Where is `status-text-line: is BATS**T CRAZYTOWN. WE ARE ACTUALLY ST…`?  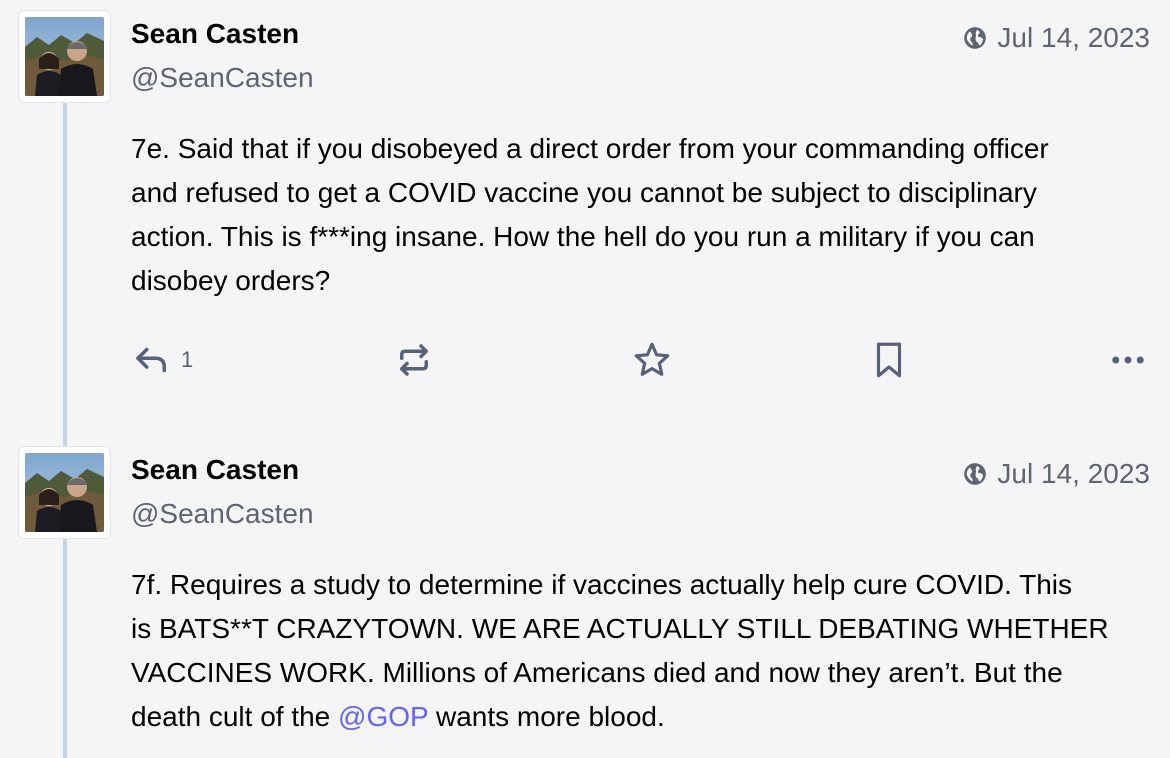
status-text-line: is BATS**T CRAZYTOWN. WE ARE ACTUALLY ST… is located at coordinates (620, 628).